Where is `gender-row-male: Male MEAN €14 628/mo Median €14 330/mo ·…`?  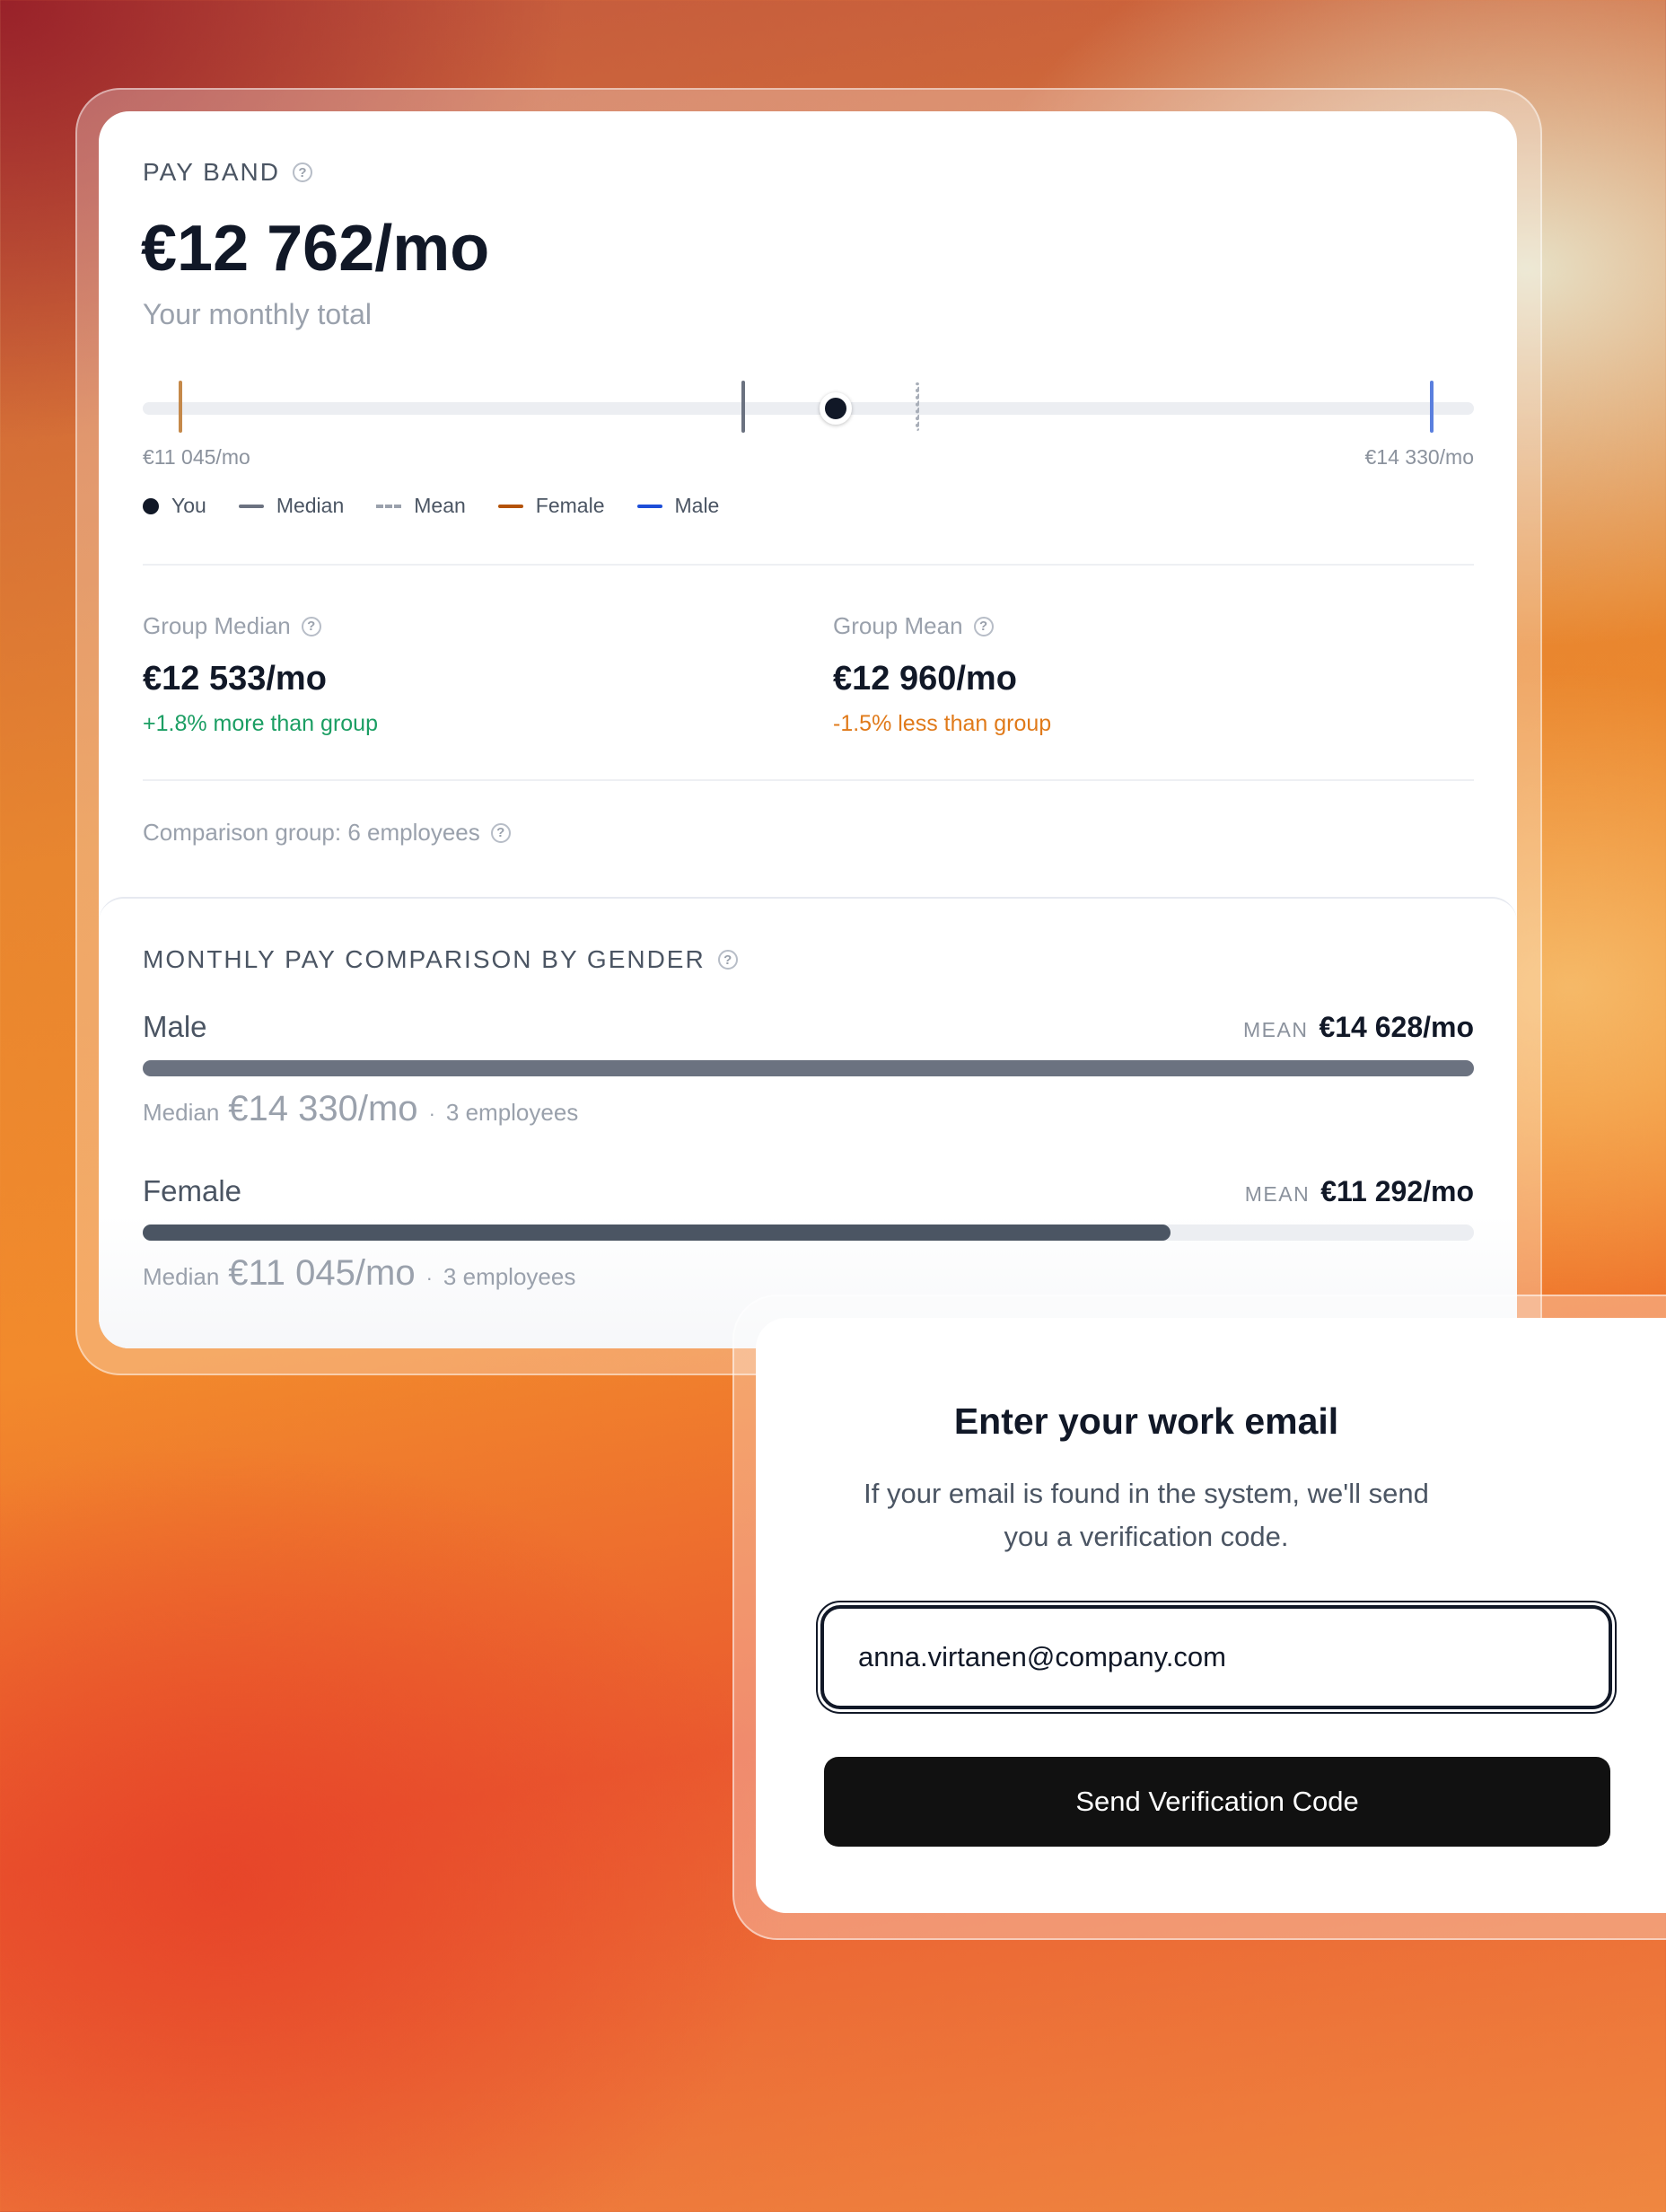
gender-row-male: Male MEAN €14 628/mo Median €14 330/mo ·… is located at coordinates (808, 1069).